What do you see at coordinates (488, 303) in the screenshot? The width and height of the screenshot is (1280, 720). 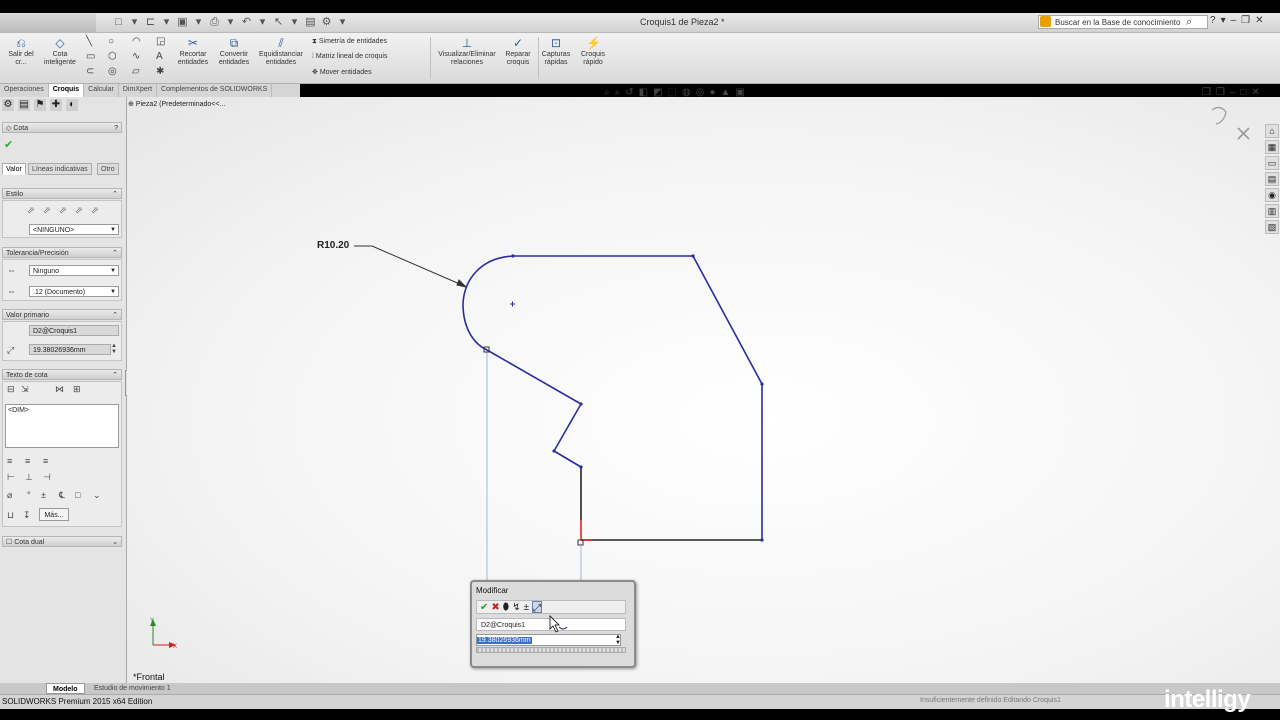 I see `sketch-arc` at bounding box center [488, 303].